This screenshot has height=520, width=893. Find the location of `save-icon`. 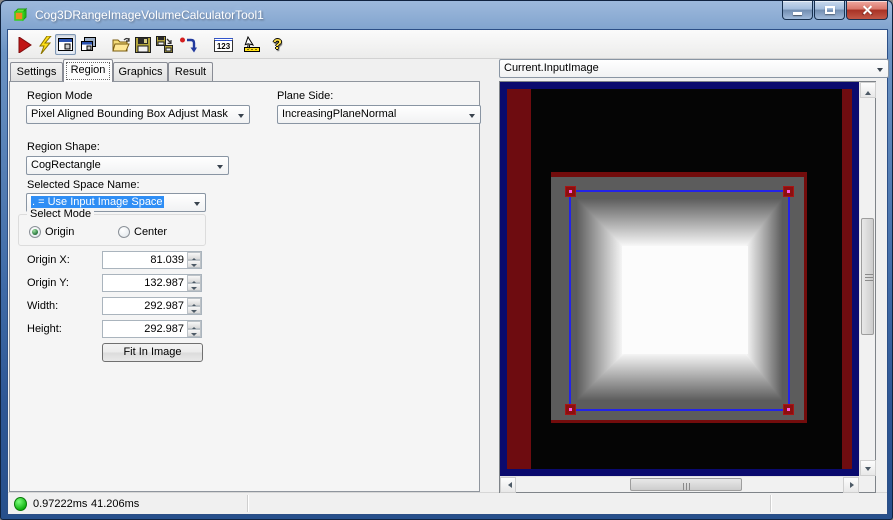

save-icon is located at coordinates (142, 44).